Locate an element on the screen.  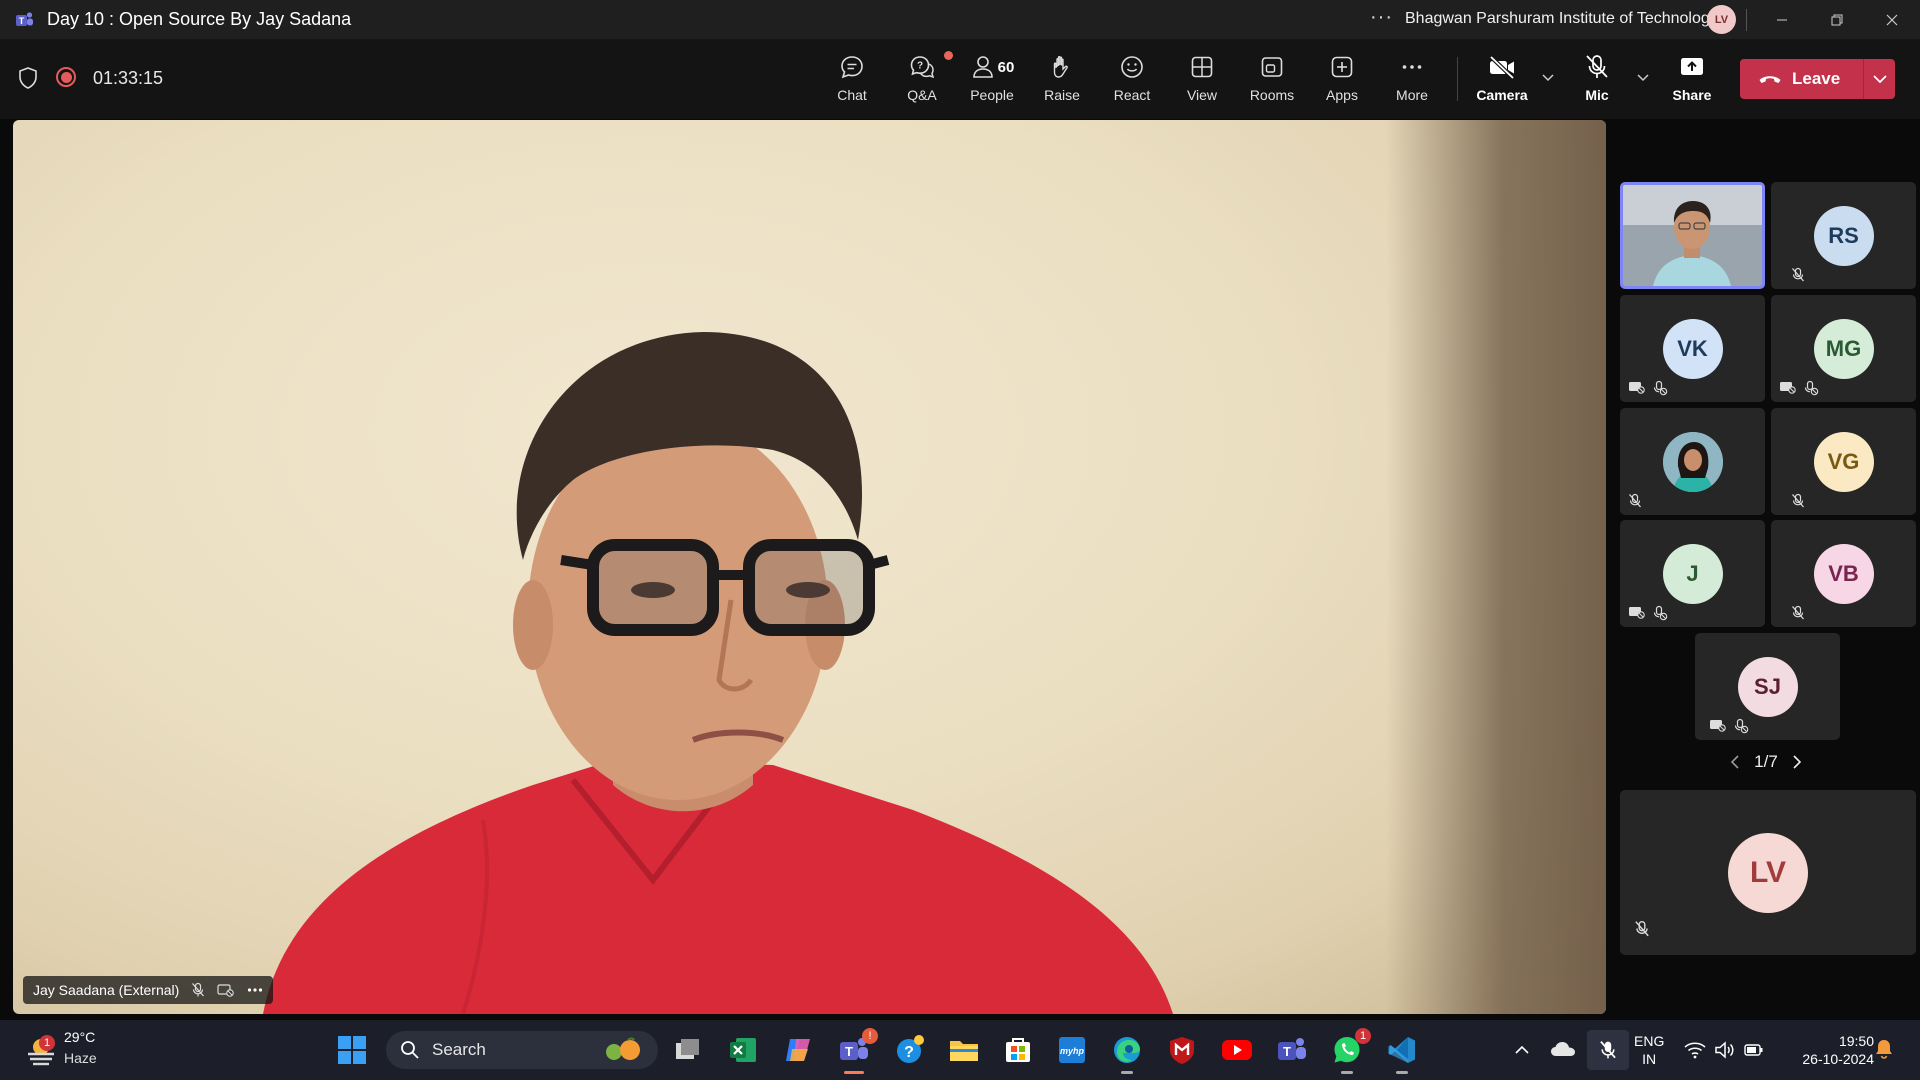
weather-condition: Haze is located at coordinates (80, 1058).